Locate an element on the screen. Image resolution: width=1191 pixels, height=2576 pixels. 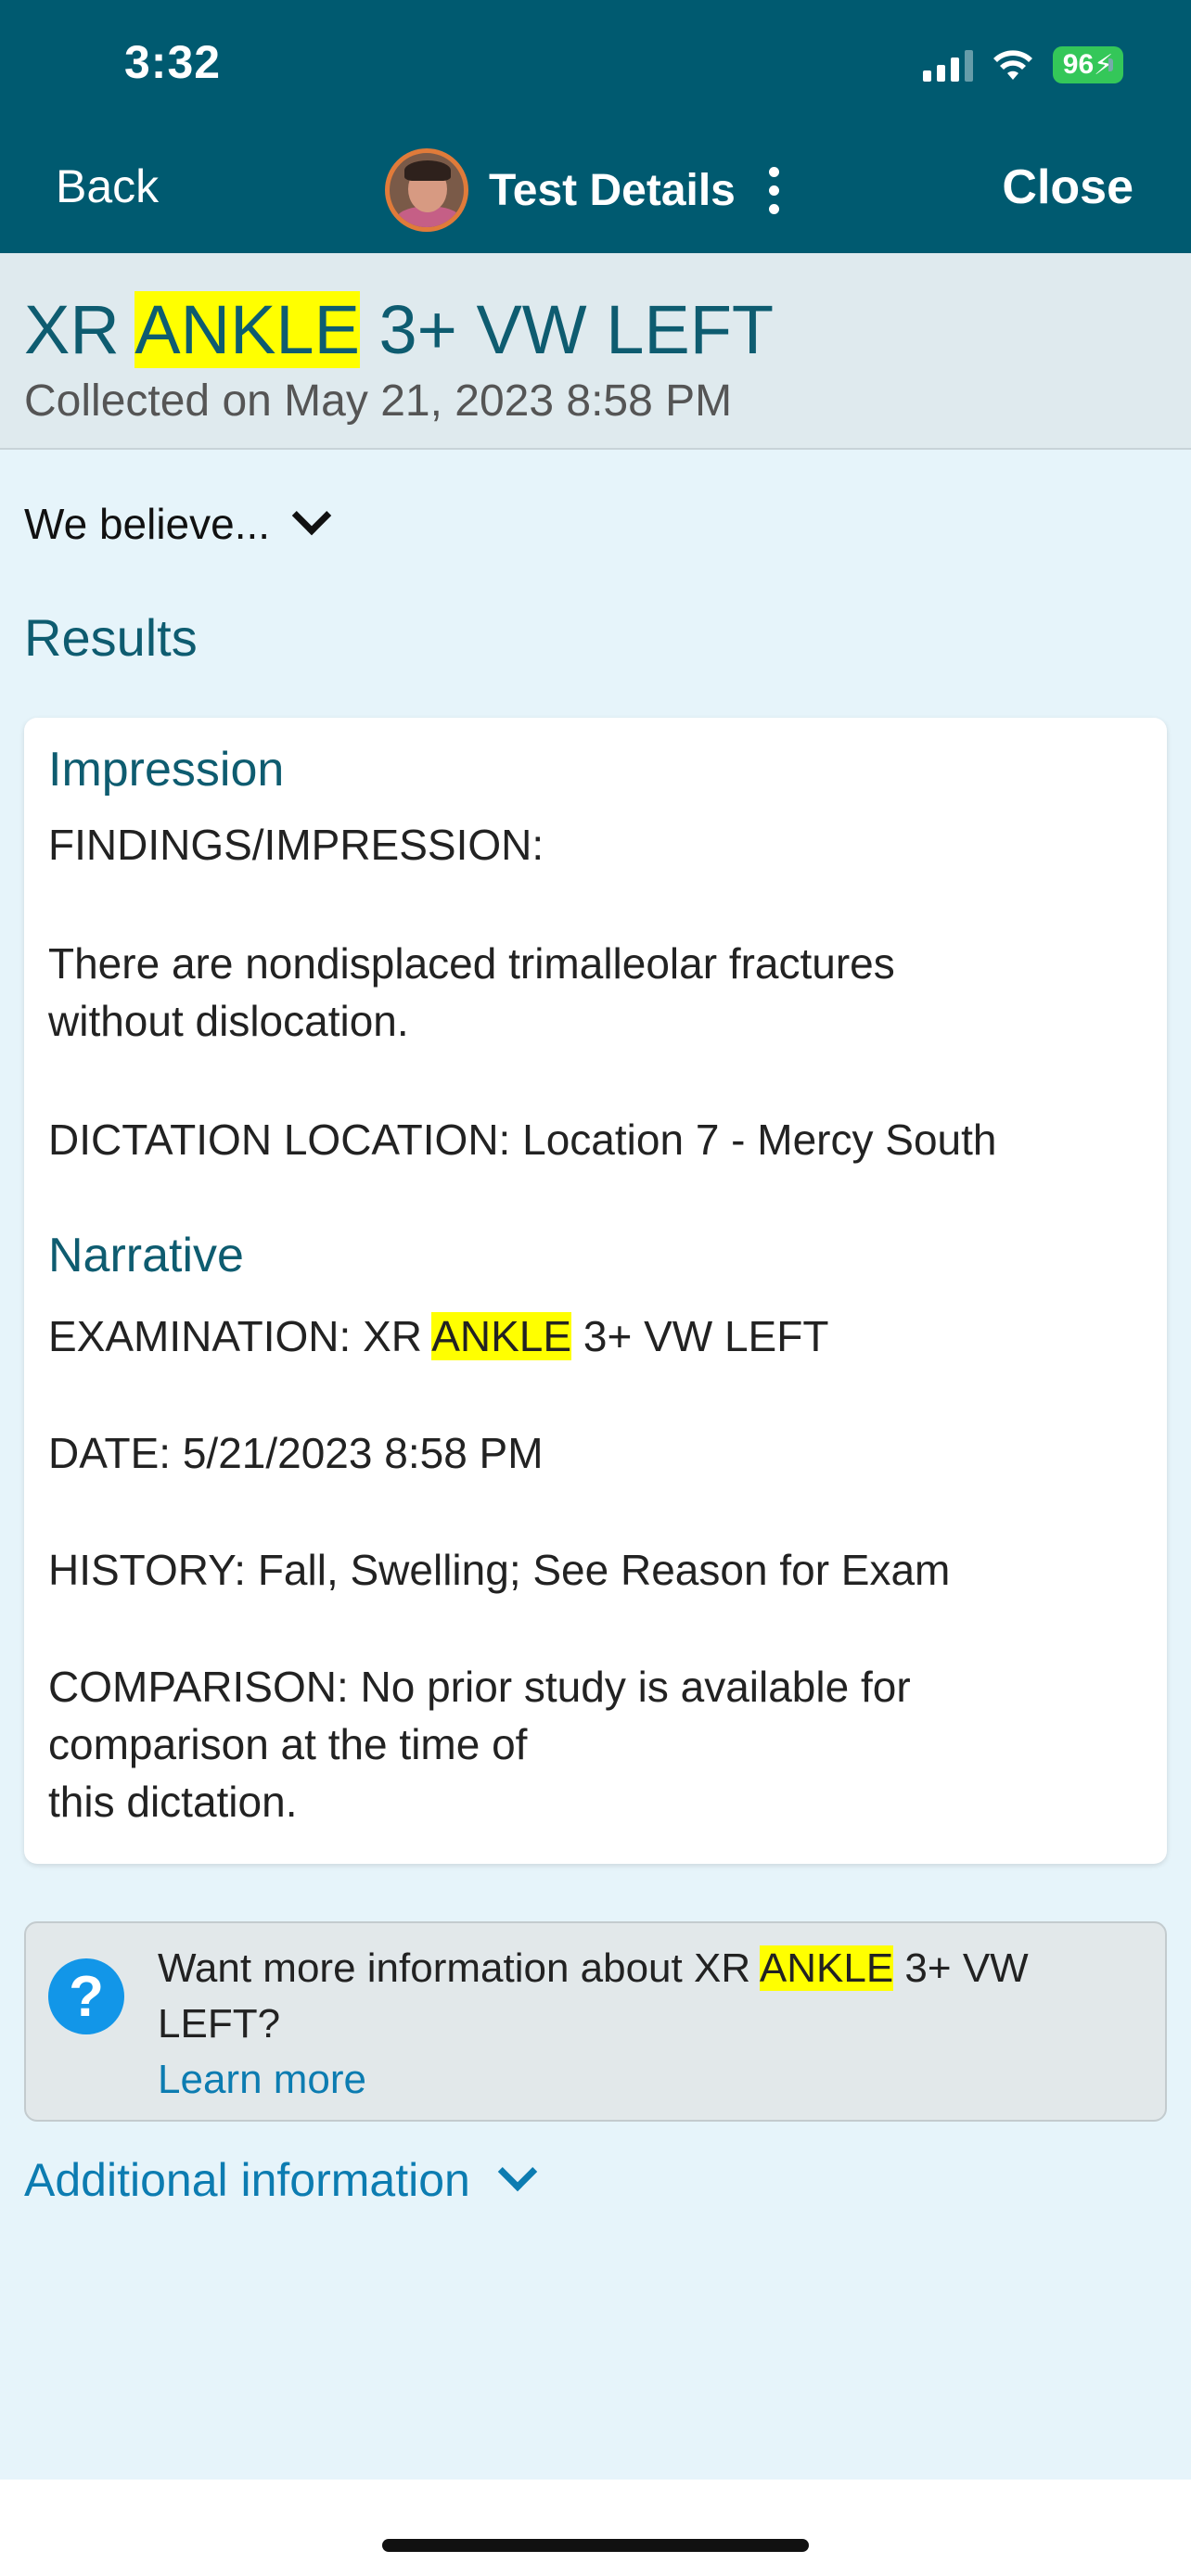
battery-level: 96 is located at coordinates (1078, 64).